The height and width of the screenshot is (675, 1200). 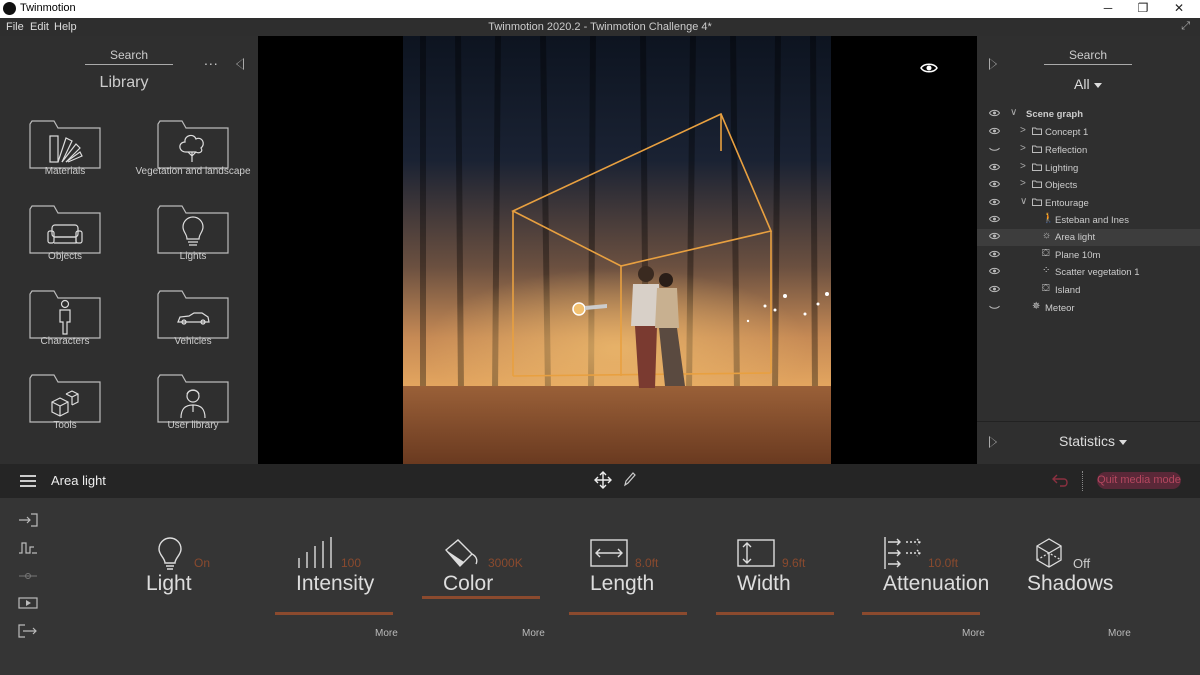 What do you see at coordinates (129, 56) in the screenshot?
I see `library-search: Search` at bounding box center [129, 56].